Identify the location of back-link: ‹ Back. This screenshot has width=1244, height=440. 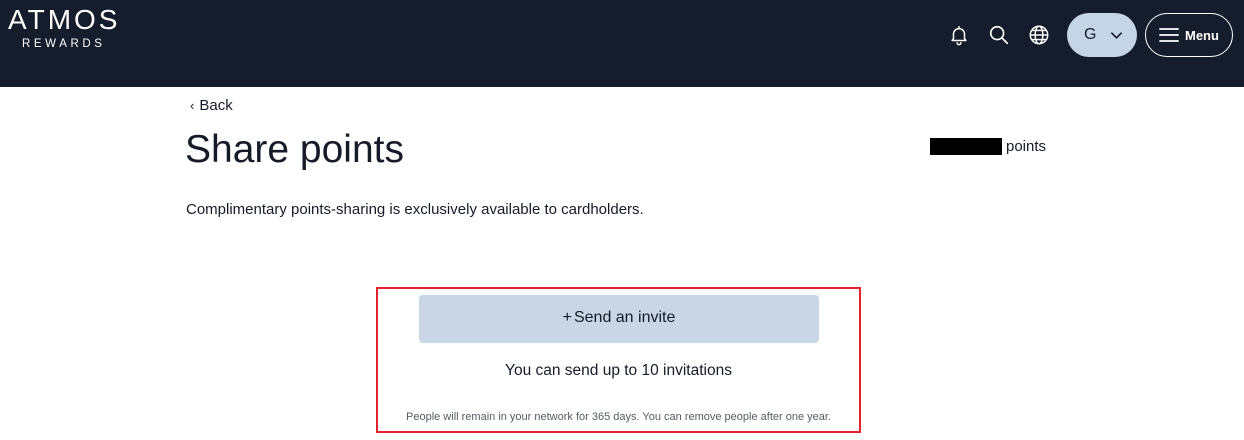
(211, 105).